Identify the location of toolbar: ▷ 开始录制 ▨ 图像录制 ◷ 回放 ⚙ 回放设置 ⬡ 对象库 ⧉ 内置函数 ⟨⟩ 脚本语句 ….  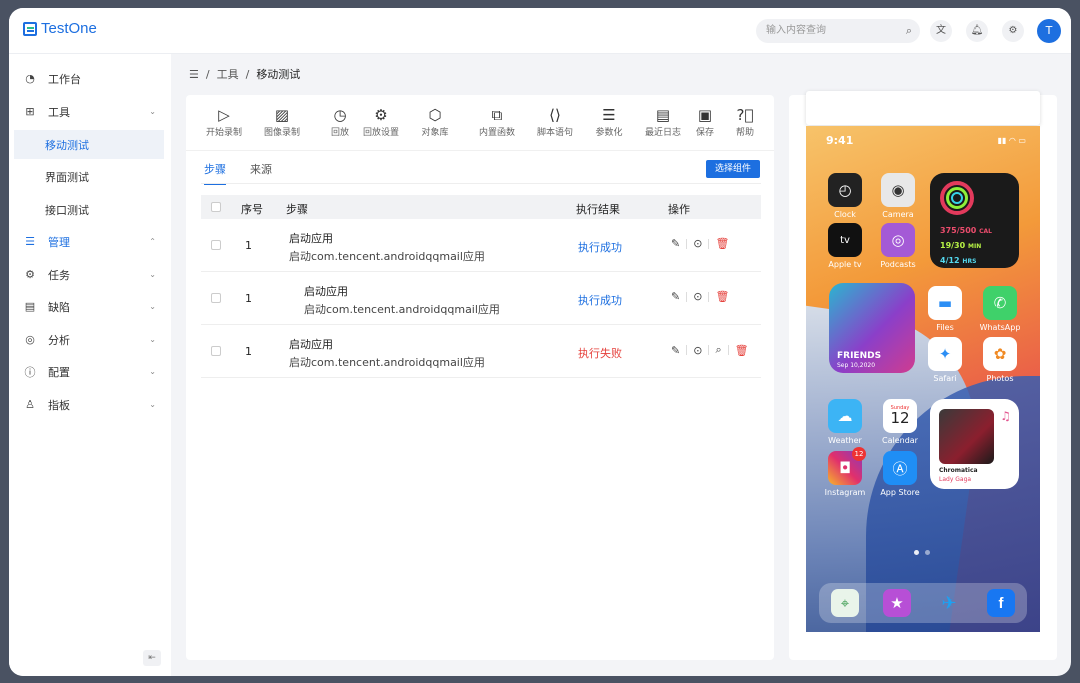
(480, 123).